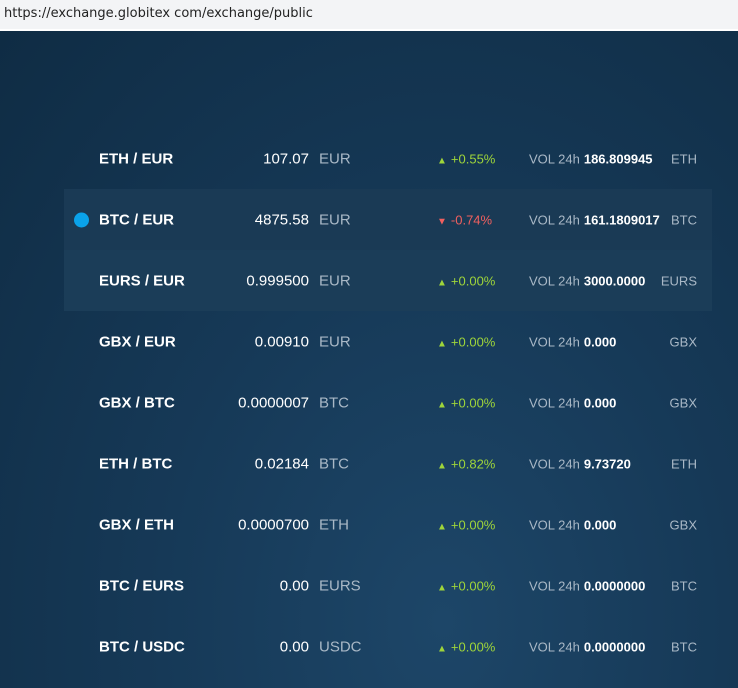 The image size is (738, 688). I want to click on change-percent: ▲ +0.82%, so click(468, 463).